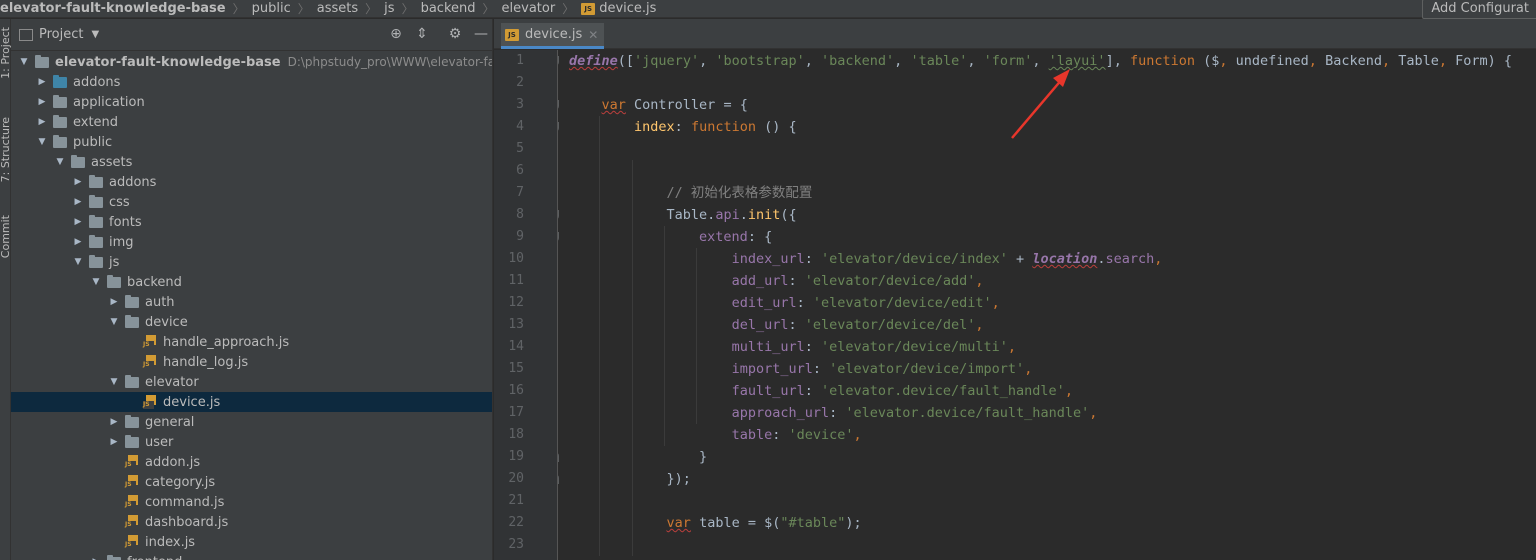  What do you see at coordinates (251, 556) in the screenshot?
I see `tree-folder-item: ▶frontend` at bounding box center [251, 556].